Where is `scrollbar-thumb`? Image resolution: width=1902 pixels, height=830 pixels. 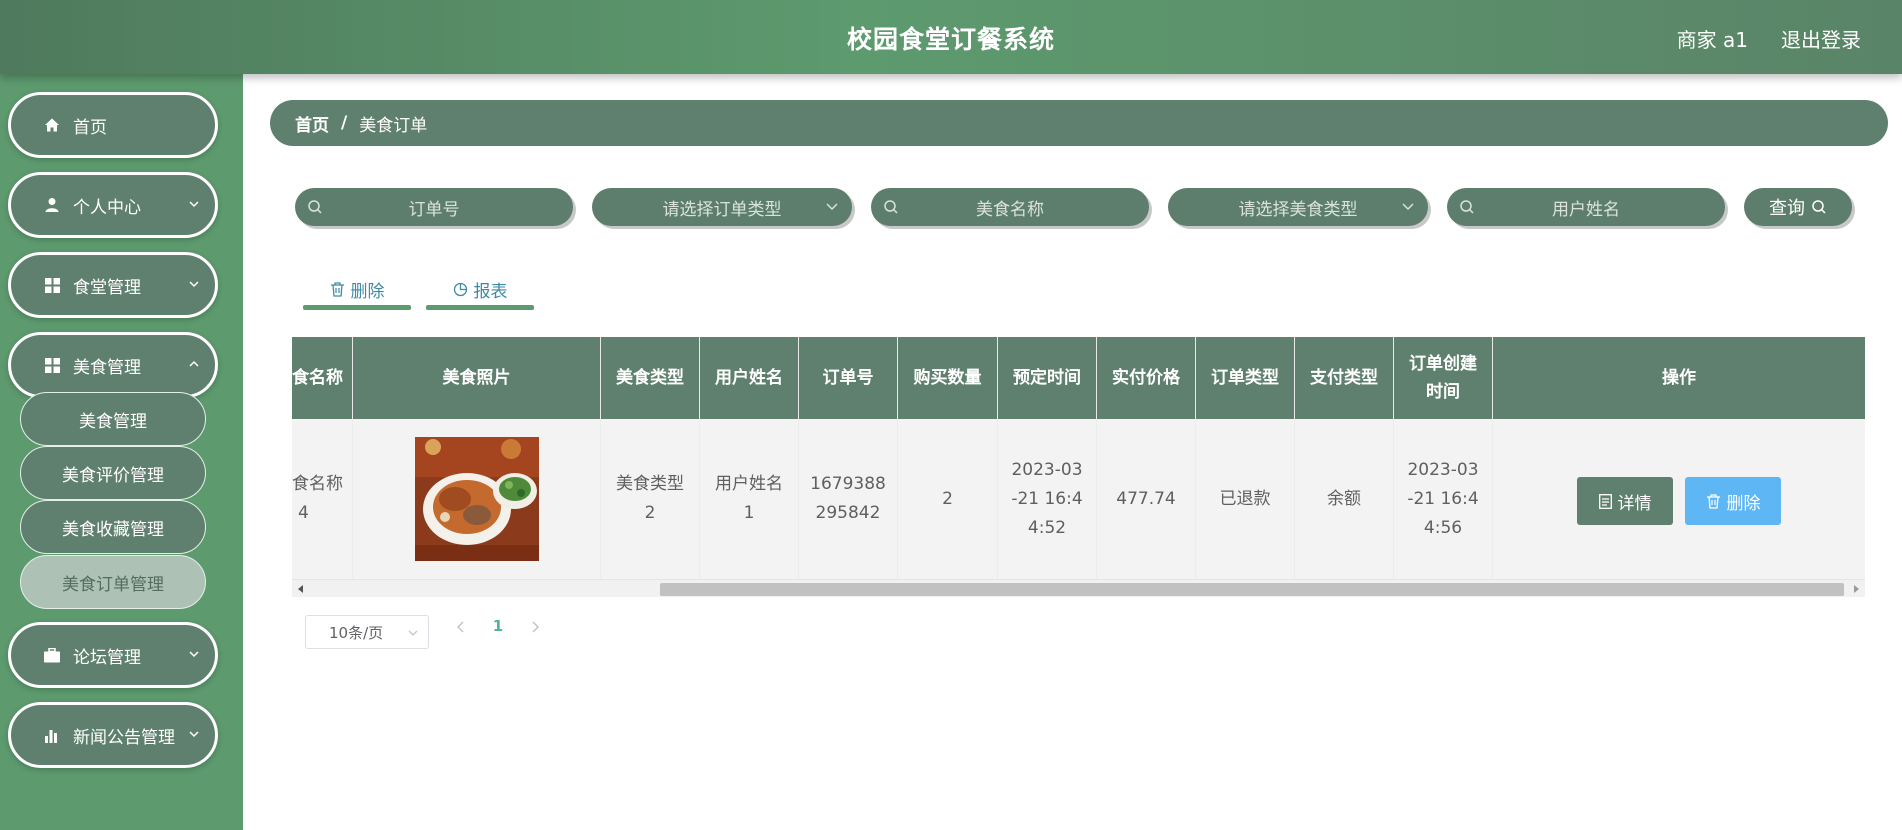 scrollbar-thumb is located at coordinates (1252, 589).